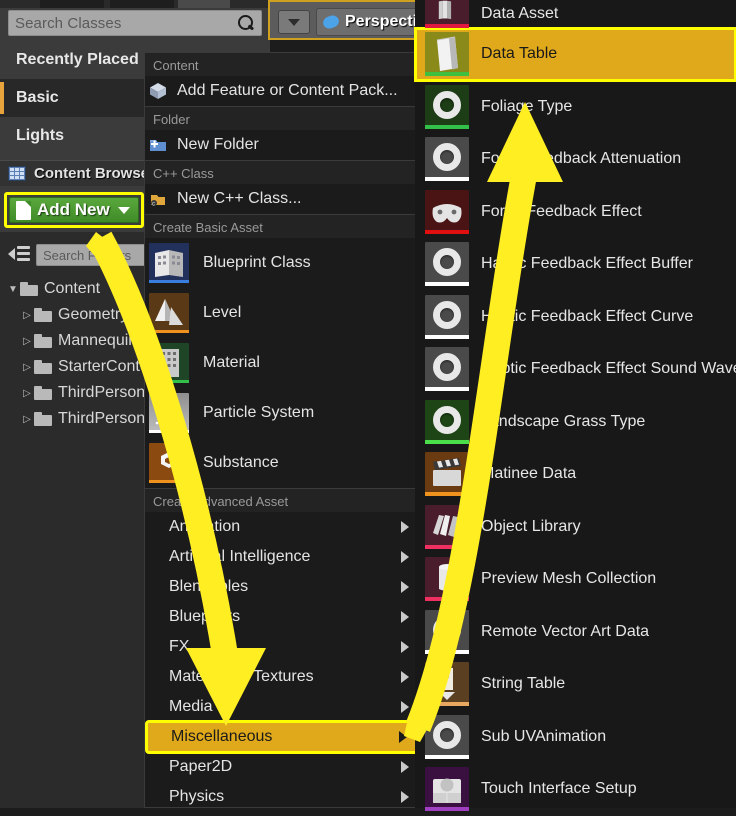 The width and height of the screenshot is (736, 816). What do you see at coordinates (135, 23) in the screenshot?
I see `search-classes-input: Search Classes` at bounding box center [135, 23].